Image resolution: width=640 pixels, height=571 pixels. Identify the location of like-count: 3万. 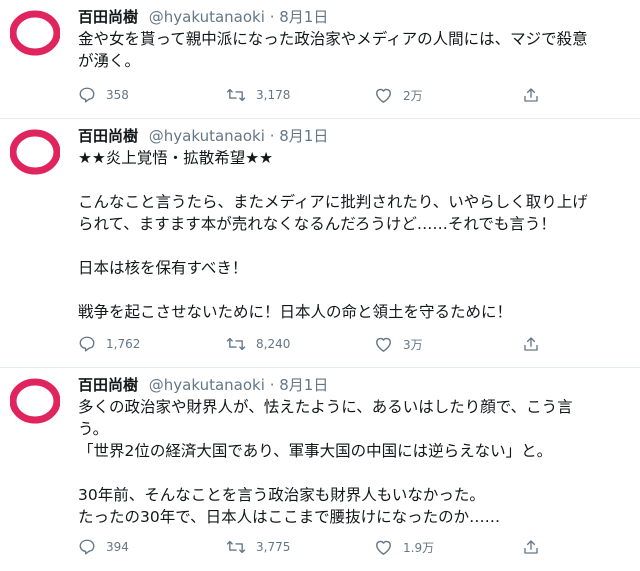
(413, 344).